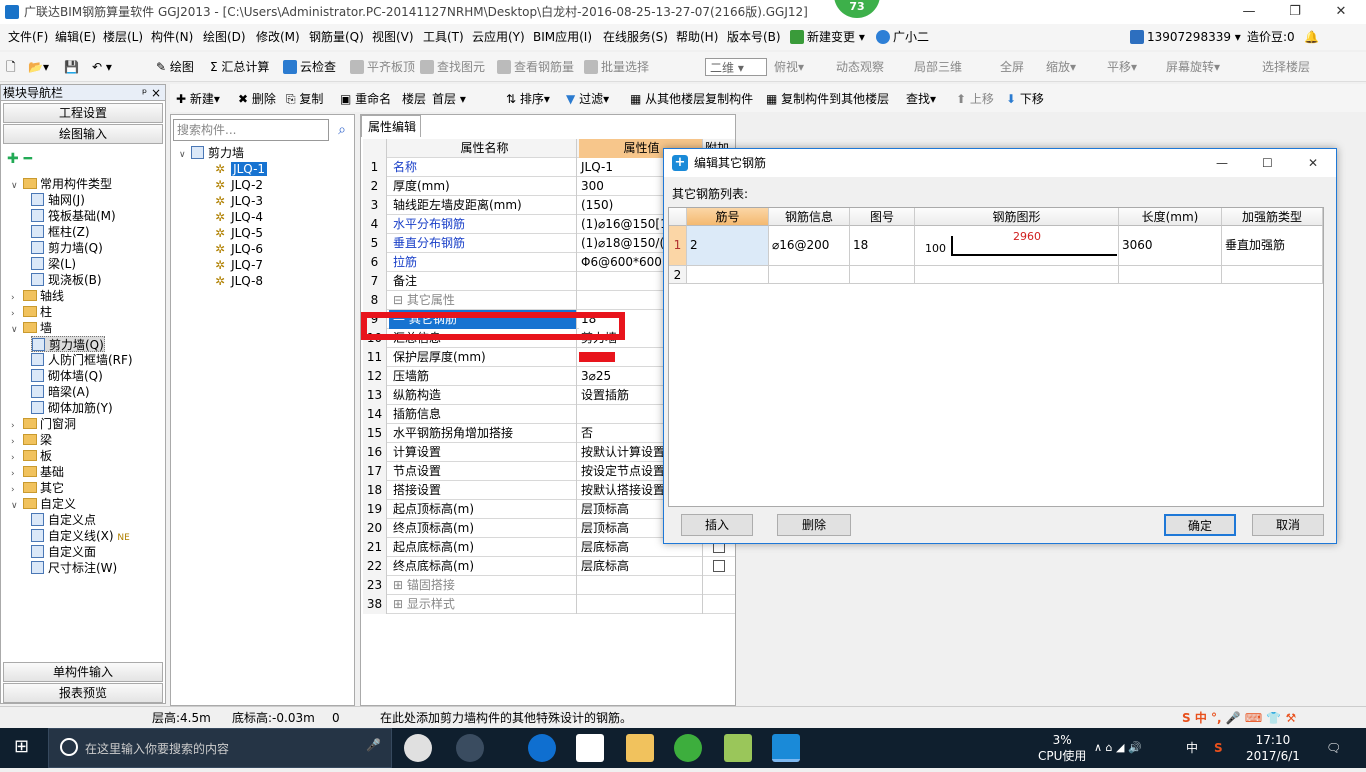  I want to click on pan-button: 平移▾, so click(1122, 67).